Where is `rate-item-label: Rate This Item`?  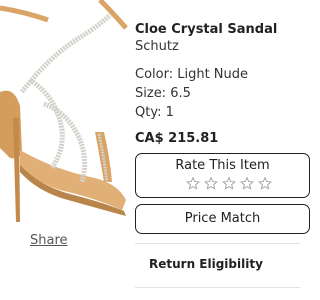 rate-item-label: Rate This Item is located at coordinates (222, 165).